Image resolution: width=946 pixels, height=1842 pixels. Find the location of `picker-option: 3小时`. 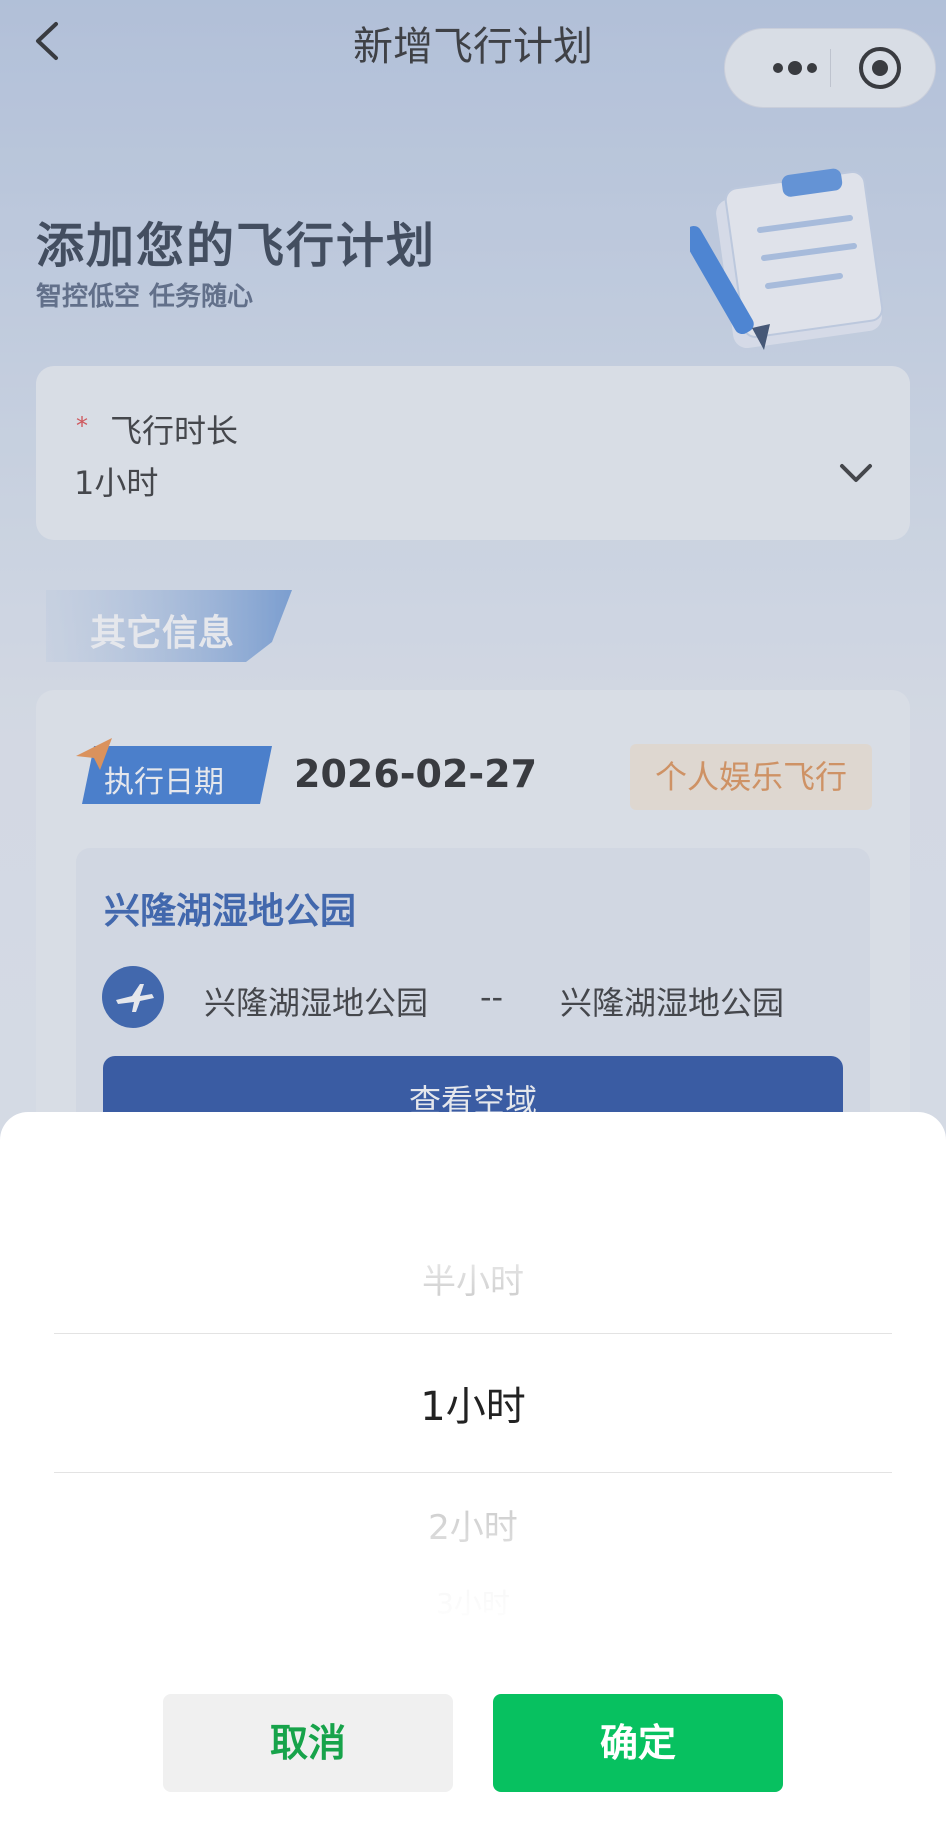

picker-option: 3小时 is located at coordinates (473, 1602).